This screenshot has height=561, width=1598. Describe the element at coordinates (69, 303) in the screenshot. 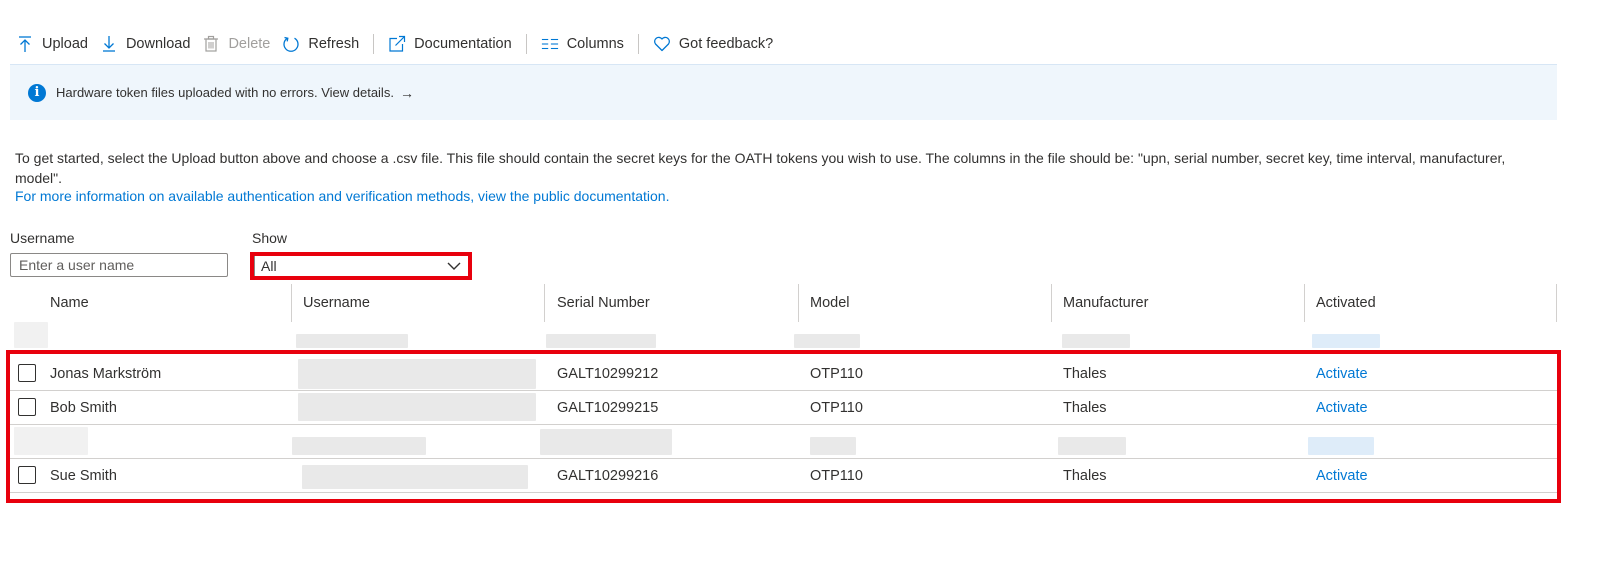

I see `column-header-name: Name` at that location.